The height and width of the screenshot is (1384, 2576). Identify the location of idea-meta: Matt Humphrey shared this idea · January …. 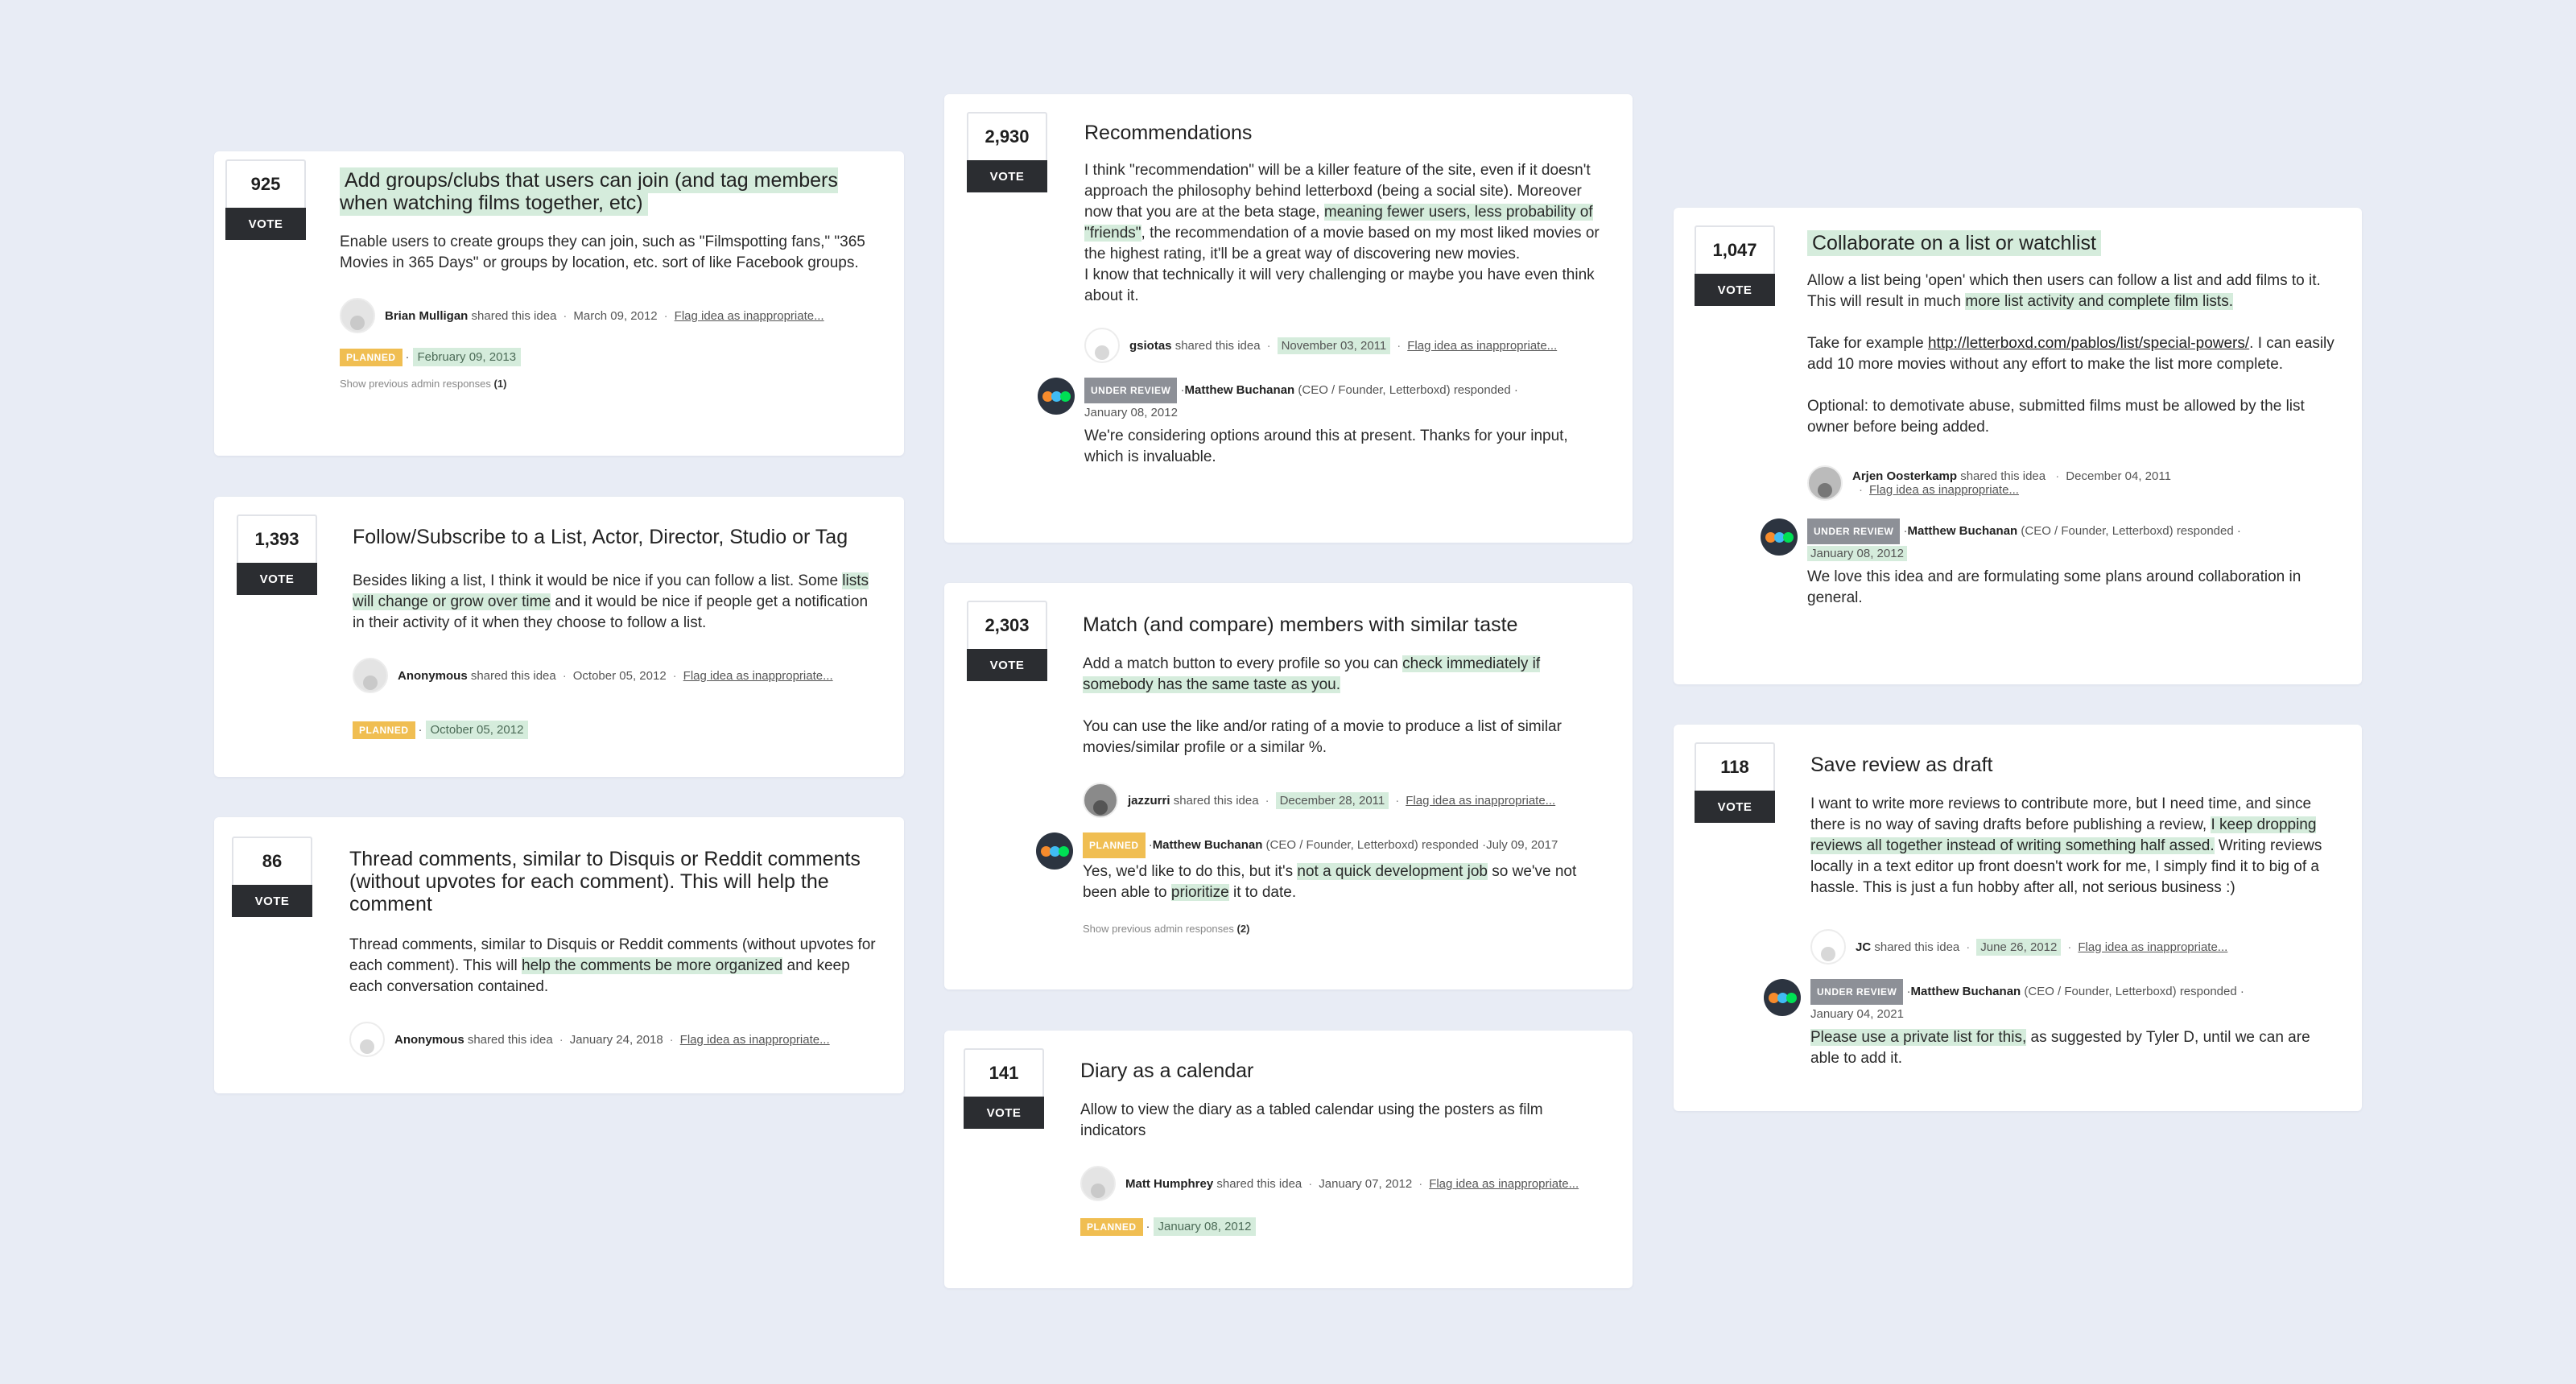
(1344, 1183).